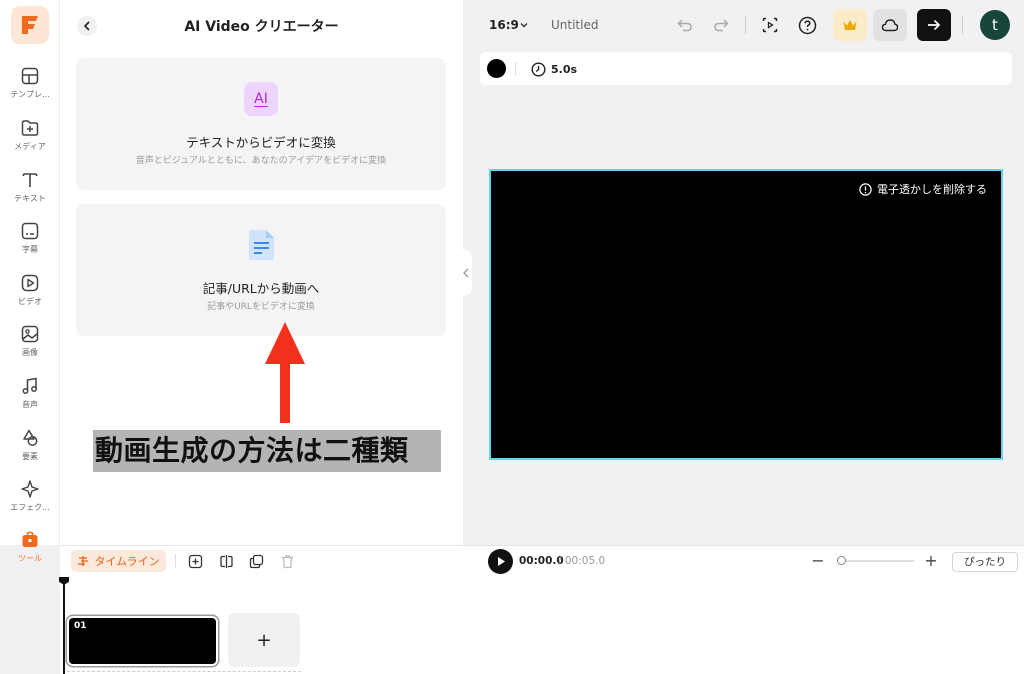 The height and width of the screenshot is (674, 1024). I want to click on rail-item-text: テキスト, so click(30, 193).